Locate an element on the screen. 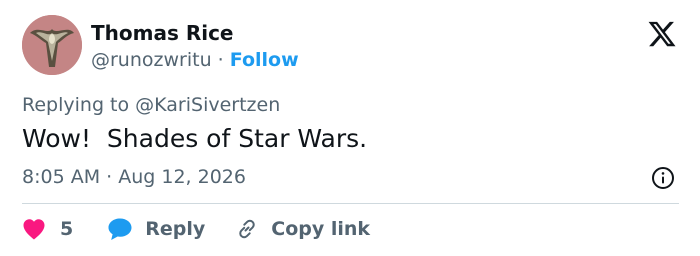 Image resolution: width=700 pixels, height=256 pixels. tweet-date: Aug 12, 2026 is located at coordinates (182, 177).